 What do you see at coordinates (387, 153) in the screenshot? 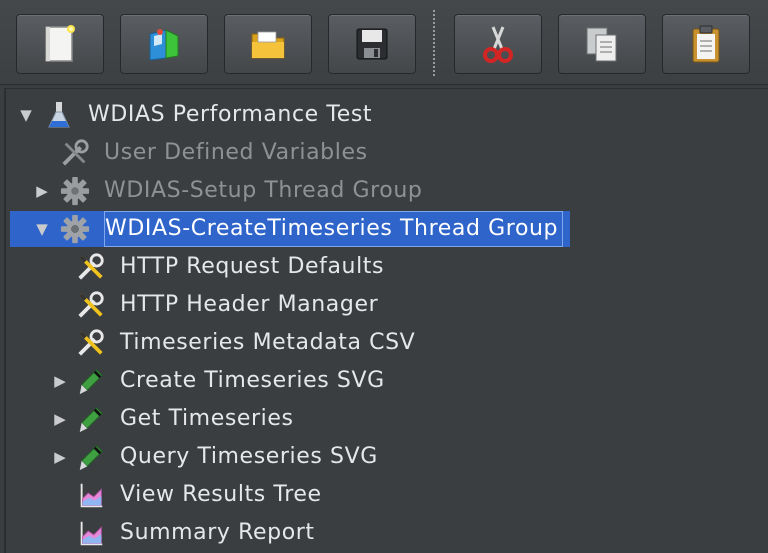
I see `tree-node-user-defined-variables: User Defined Variables` at bounding box center [387, 153].